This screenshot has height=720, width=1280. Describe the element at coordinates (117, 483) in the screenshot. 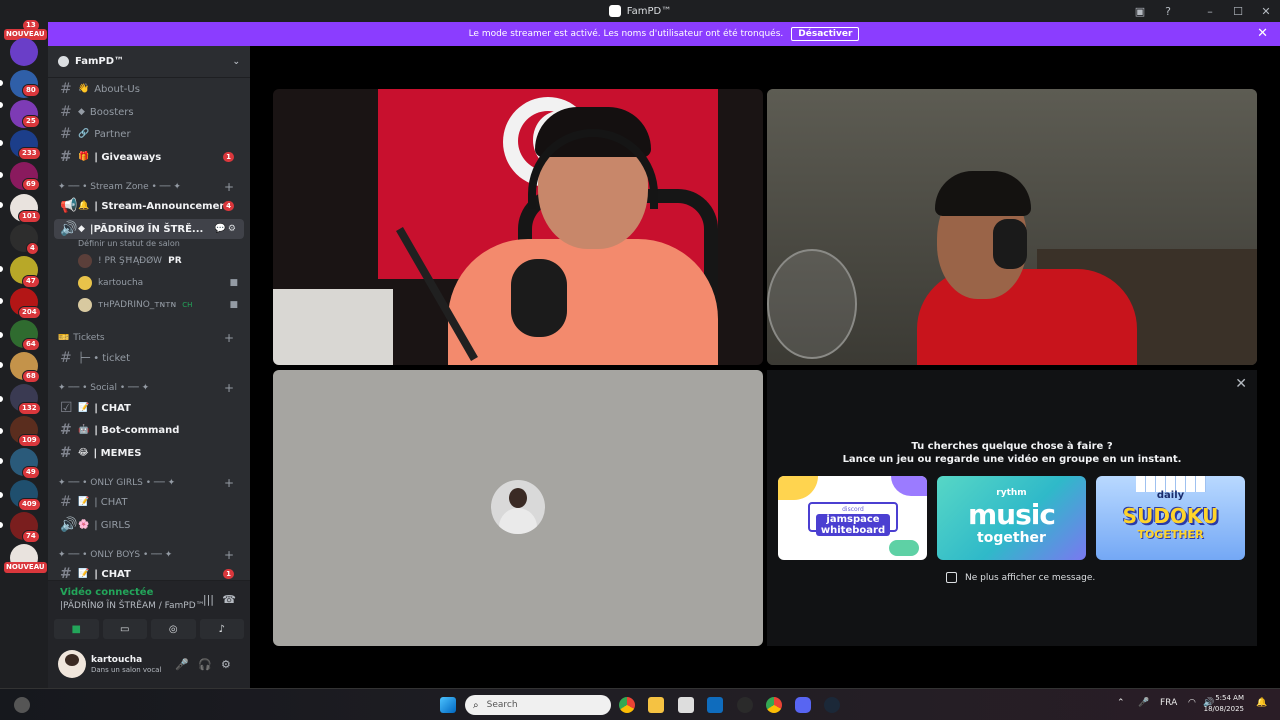

I see `category-label: ✦ ── • ONLY GIRLS • ── ✦` at that location.